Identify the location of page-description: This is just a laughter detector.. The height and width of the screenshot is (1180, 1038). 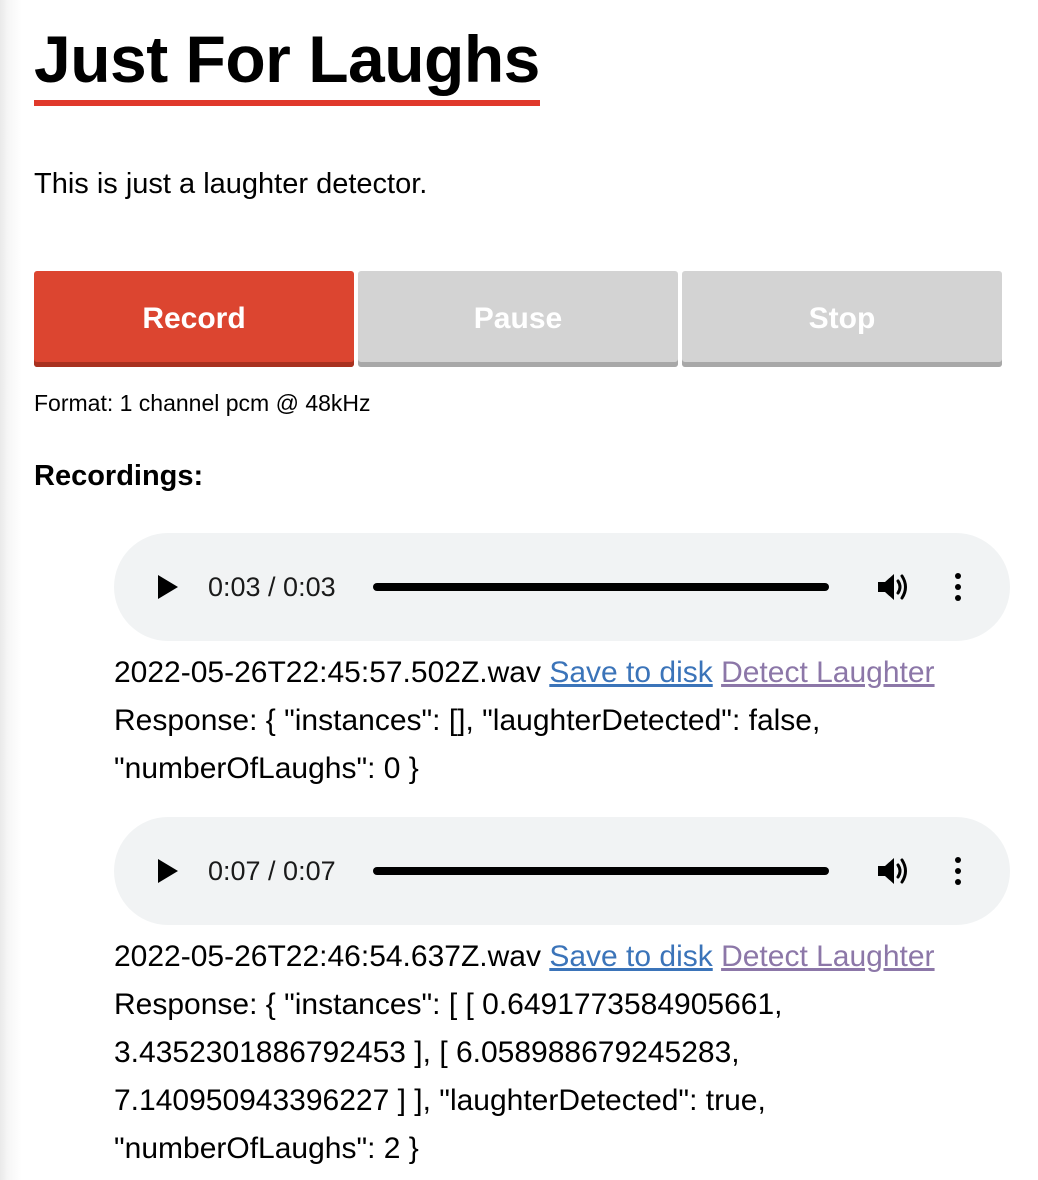
(231, 184).